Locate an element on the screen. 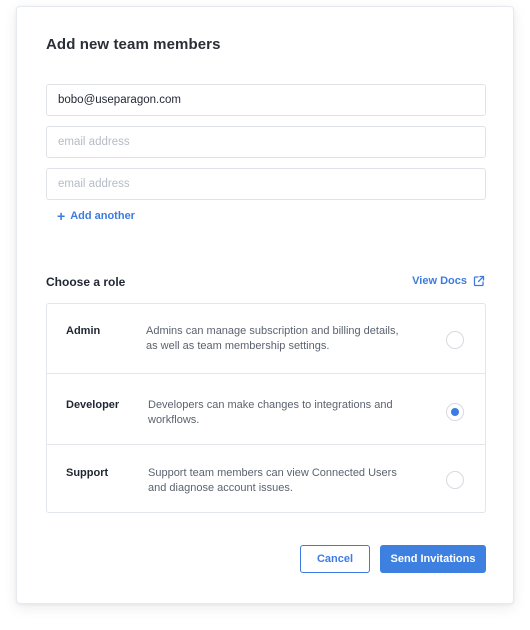 The image size is (530, 630). cancel-button: Cancel is located at coordinates (335, 559).